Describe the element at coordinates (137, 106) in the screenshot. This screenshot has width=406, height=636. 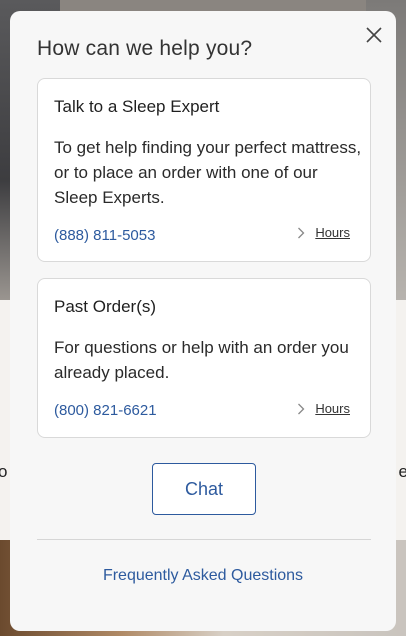
I see `card-title: Talk to a Sleep Expert` at that location.